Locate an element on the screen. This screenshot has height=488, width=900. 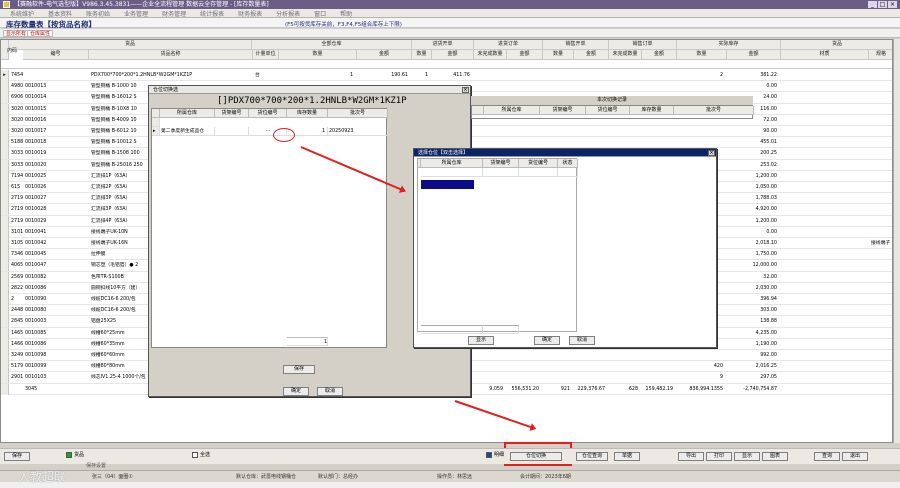
col-actual-qty: 数量 is located at coordinates (702, 55).